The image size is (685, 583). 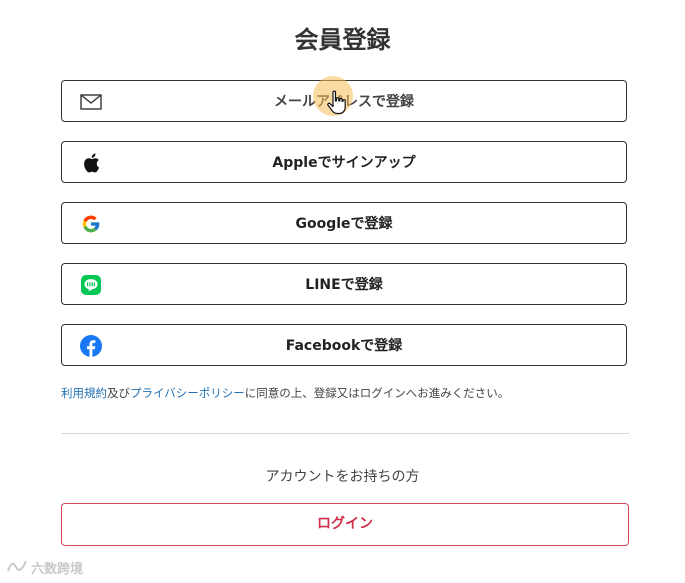 What do you see at coordinates (84, 393) in the screenshot?
I see `terms-of-service-link: 利用規約` at bounding box center [84, 393].